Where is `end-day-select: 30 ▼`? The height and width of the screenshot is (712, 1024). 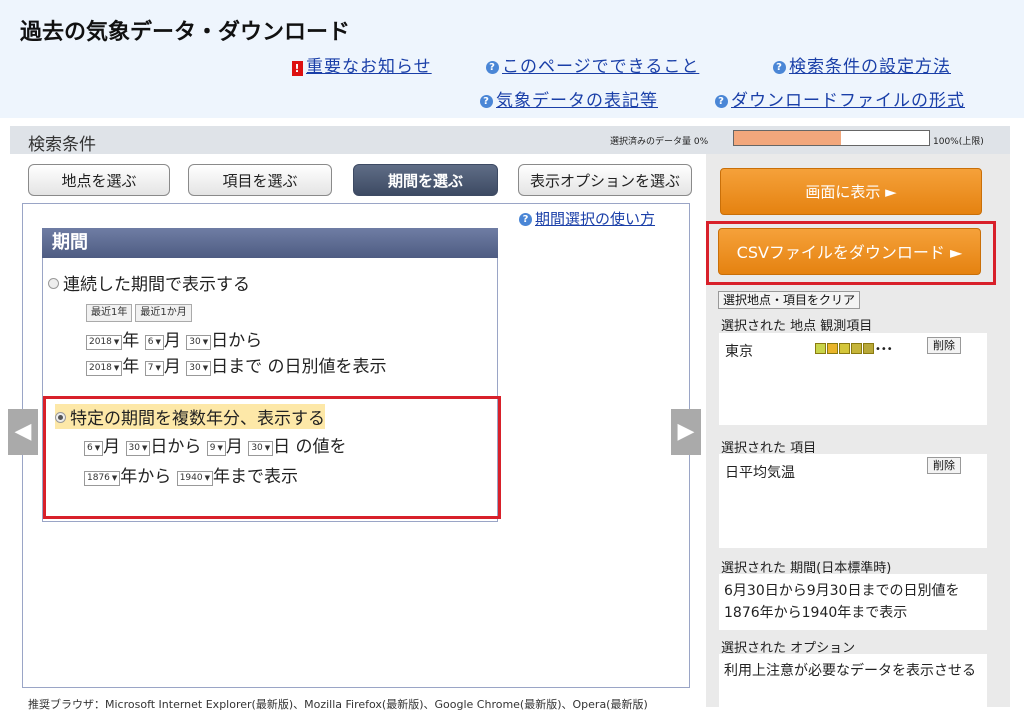
end-day-select: 30 ▼ is located at coordinates (199, 368).